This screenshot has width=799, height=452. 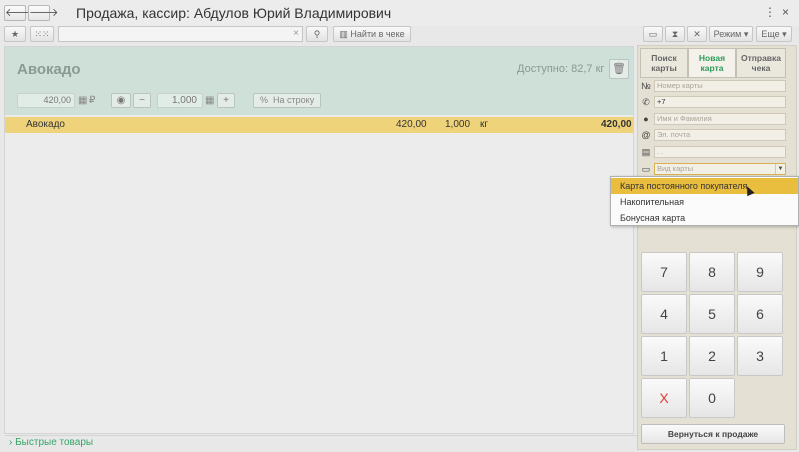 I want to click on row-total: 420,00, so click(x=616, y=124).